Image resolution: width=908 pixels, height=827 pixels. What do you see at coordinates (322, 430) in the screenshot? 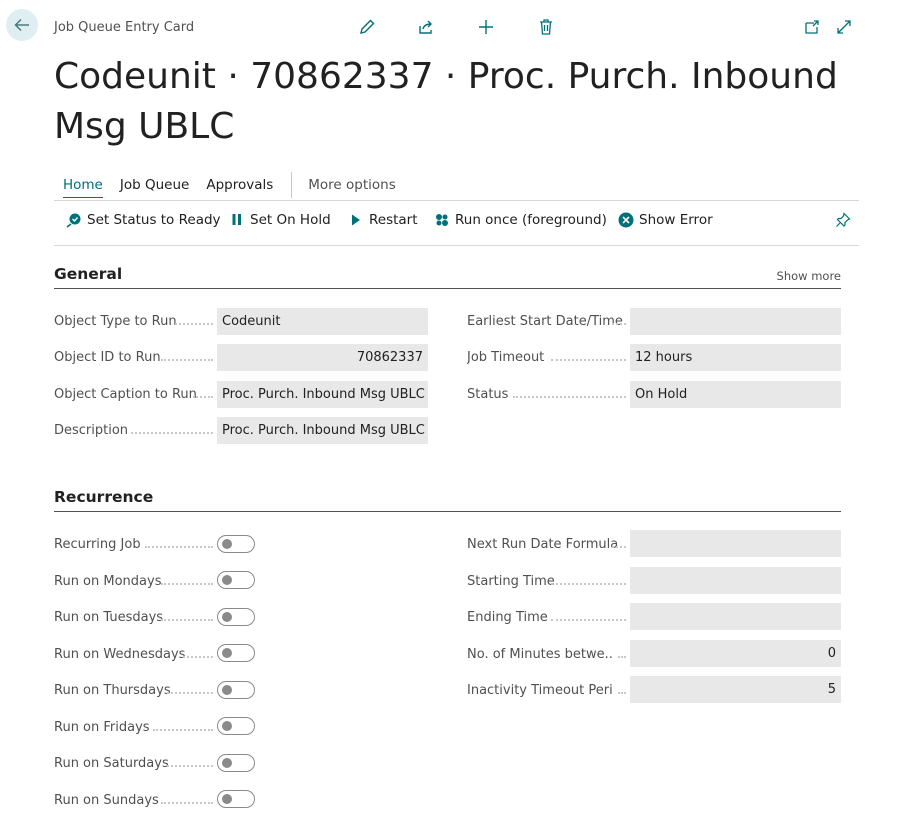
I see `description-field: Proc. Purch. Inbound Msg UBLC` at bounding box center [322, 430].